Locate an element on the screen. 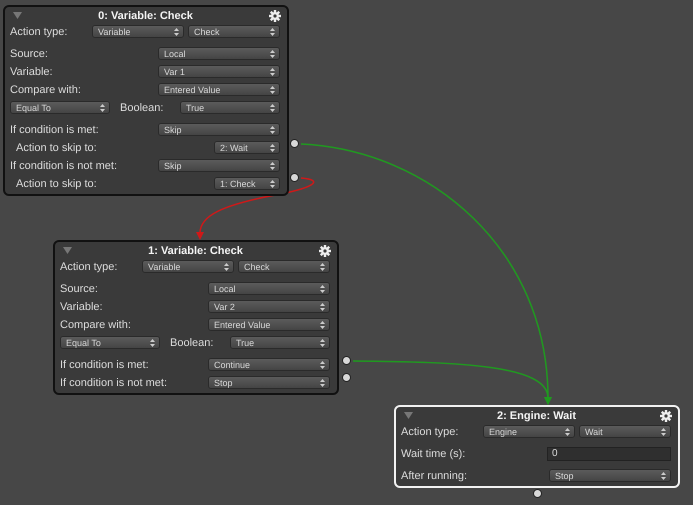  field-label: After running: is located at coordinates (434, 476).